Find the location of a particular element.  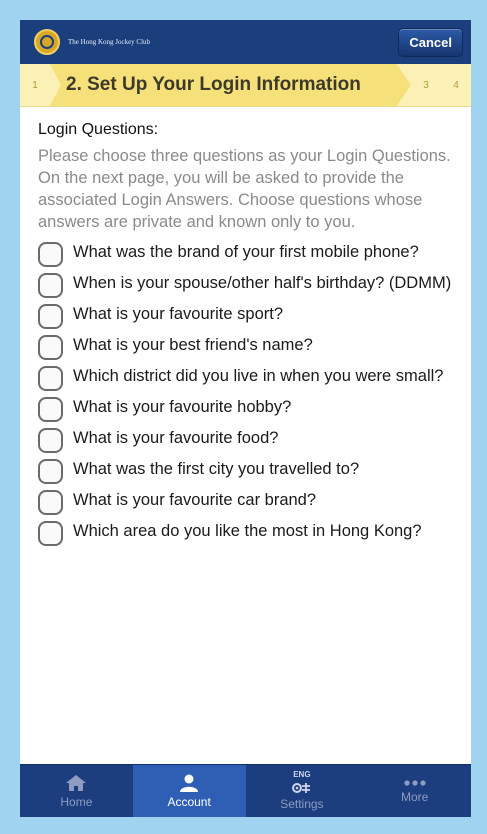

top-bar: The Hong Kong Jockey Club Cancel is located at coordinates (245, 42).